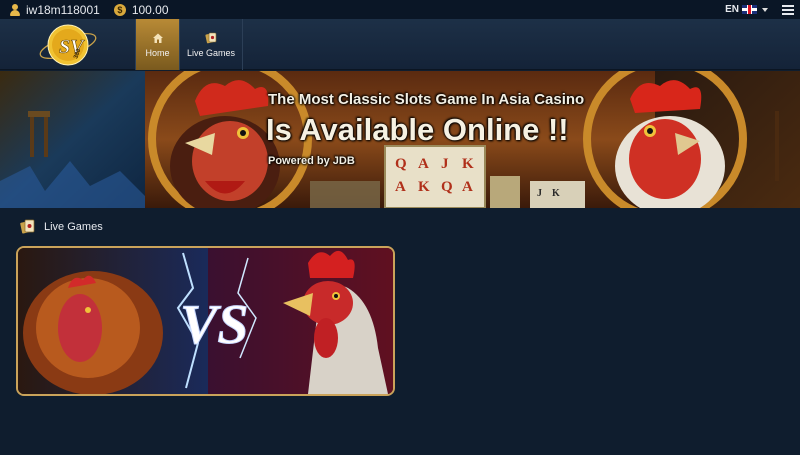  I want to click on main-navbar: SV 388 Home Live Games, so click(400, 44).